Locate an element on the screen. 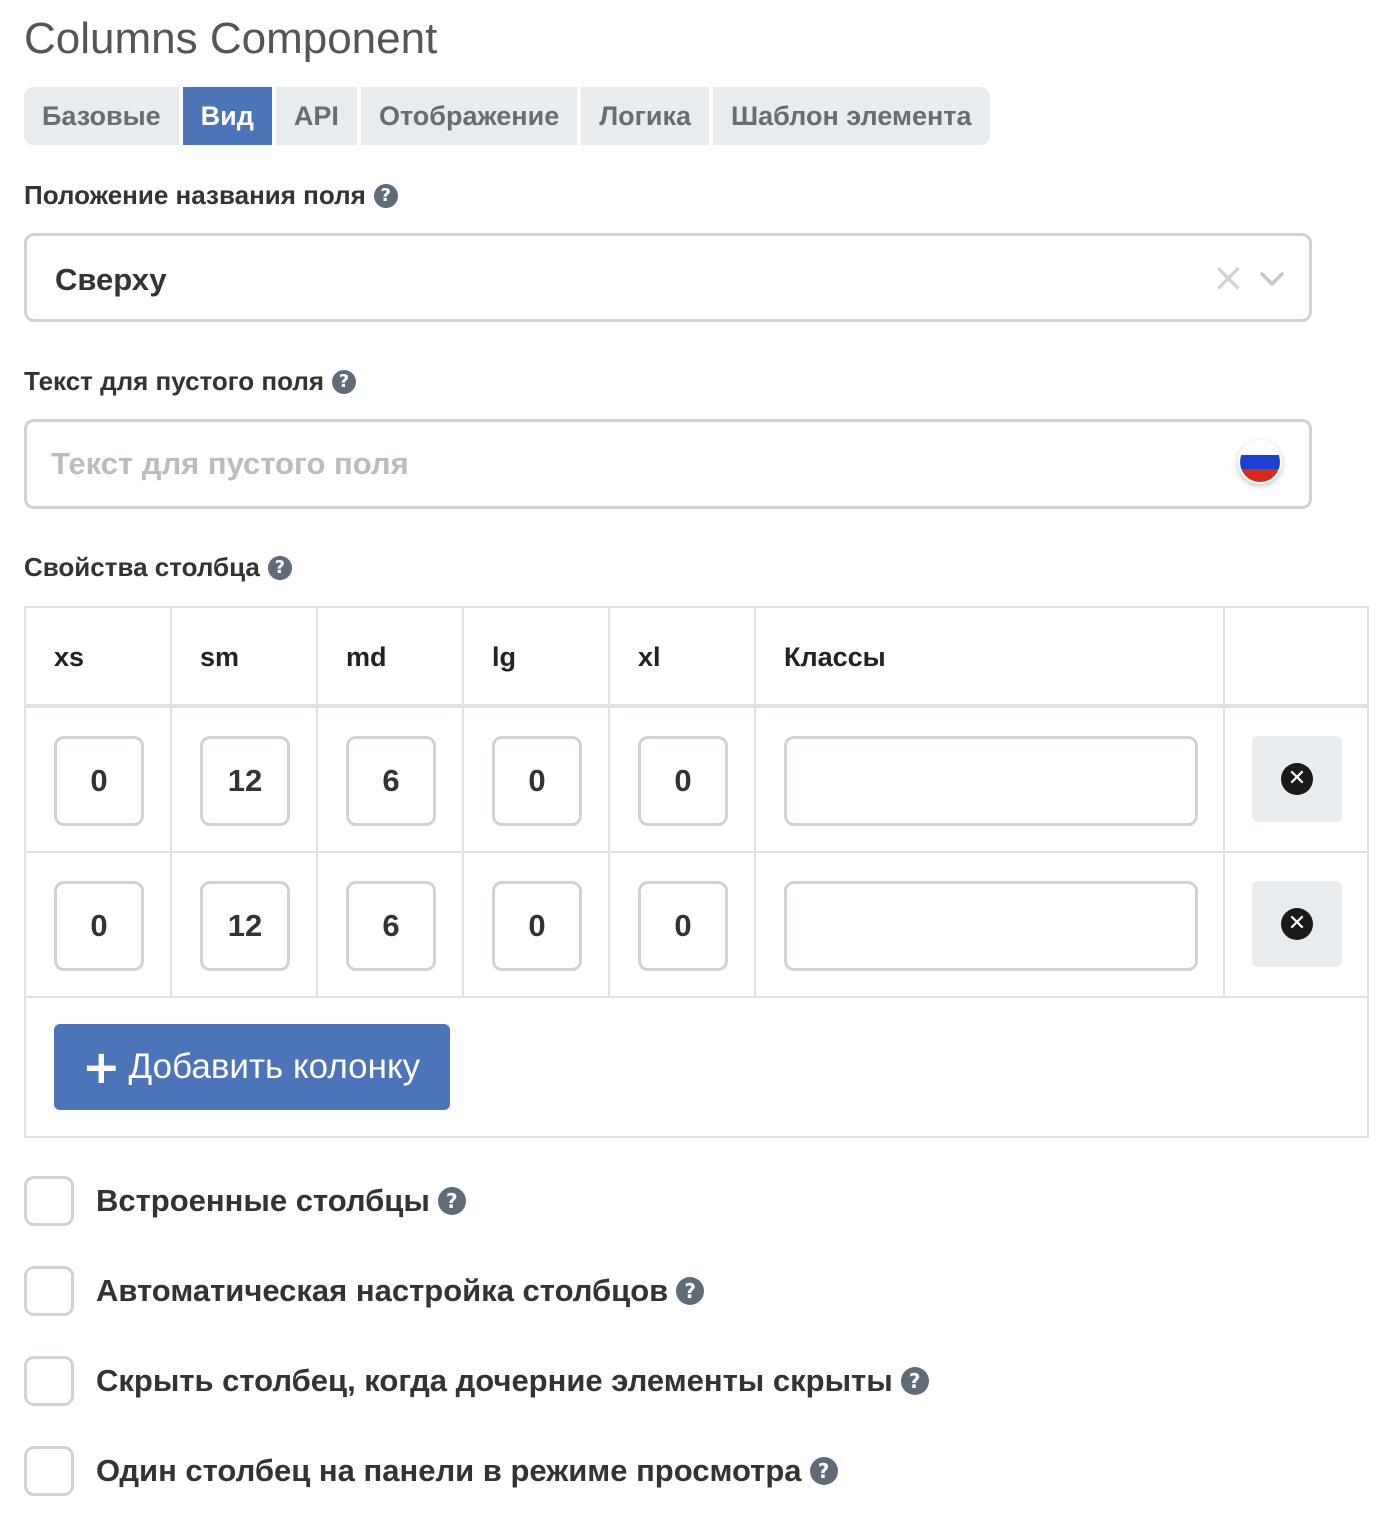  row-1-sm-input is located at coordinates (245, 781).